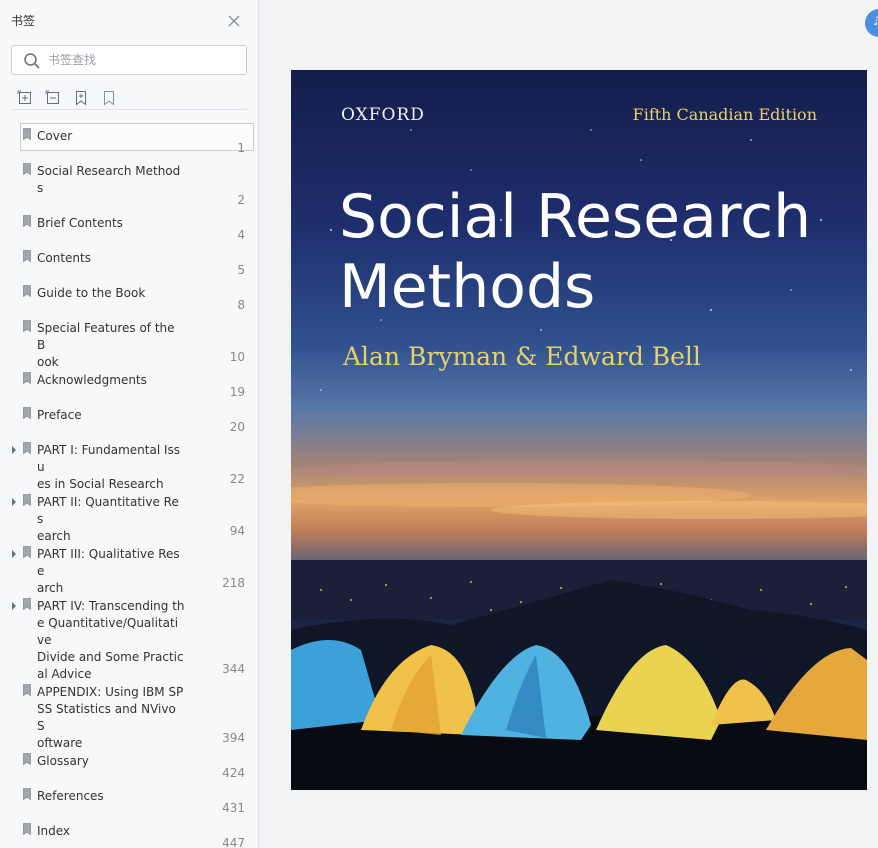 This screenshot has width=878, height=848. Describe the element at coordinates (108, 519) in the screenshot. I see `bookmark-label: PART II: Quantitative Res earch` at that location.